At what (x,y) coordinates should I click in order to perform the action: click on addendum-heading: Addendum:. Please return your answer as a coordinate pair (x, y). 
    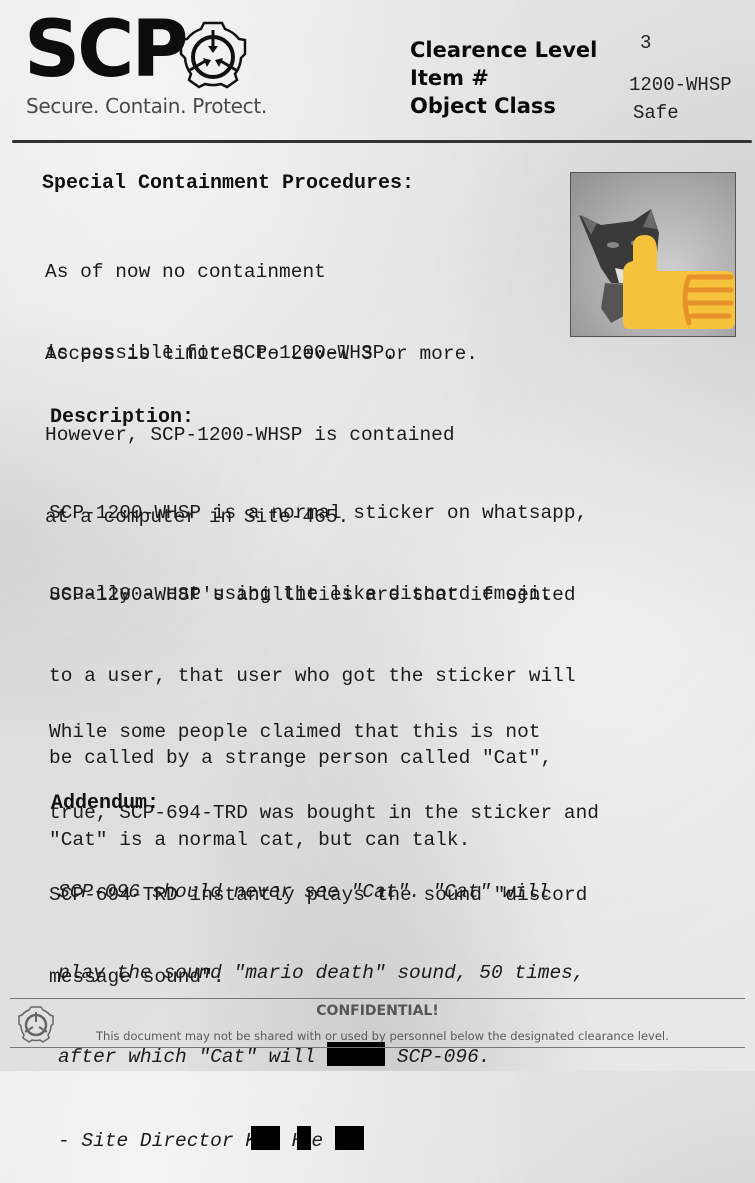
    Looking at the image, I should click on (105, 803).